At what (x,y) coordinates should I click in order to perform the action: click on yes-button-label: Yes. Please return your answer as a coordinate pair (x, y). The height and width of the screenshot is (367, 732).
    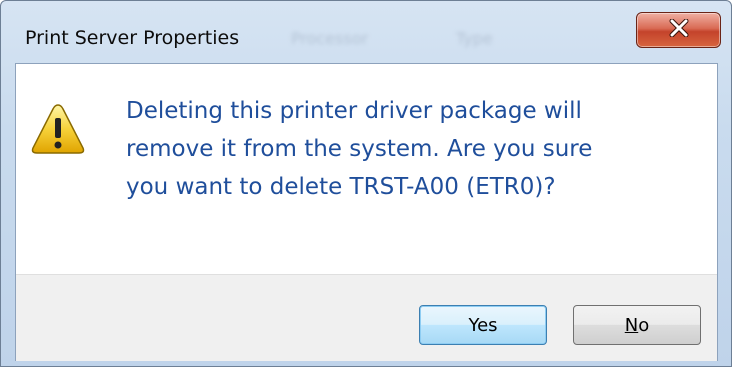
    Looking at the image, I should click on (483, 325).